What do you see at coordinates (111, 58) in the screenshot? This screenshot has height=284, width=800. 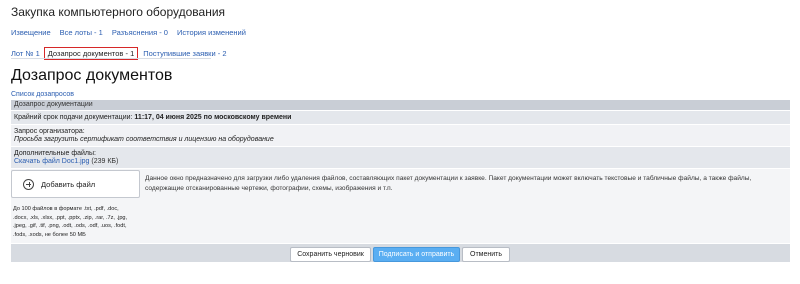 I see `tabs-divider` at bounding box center [111, 58].